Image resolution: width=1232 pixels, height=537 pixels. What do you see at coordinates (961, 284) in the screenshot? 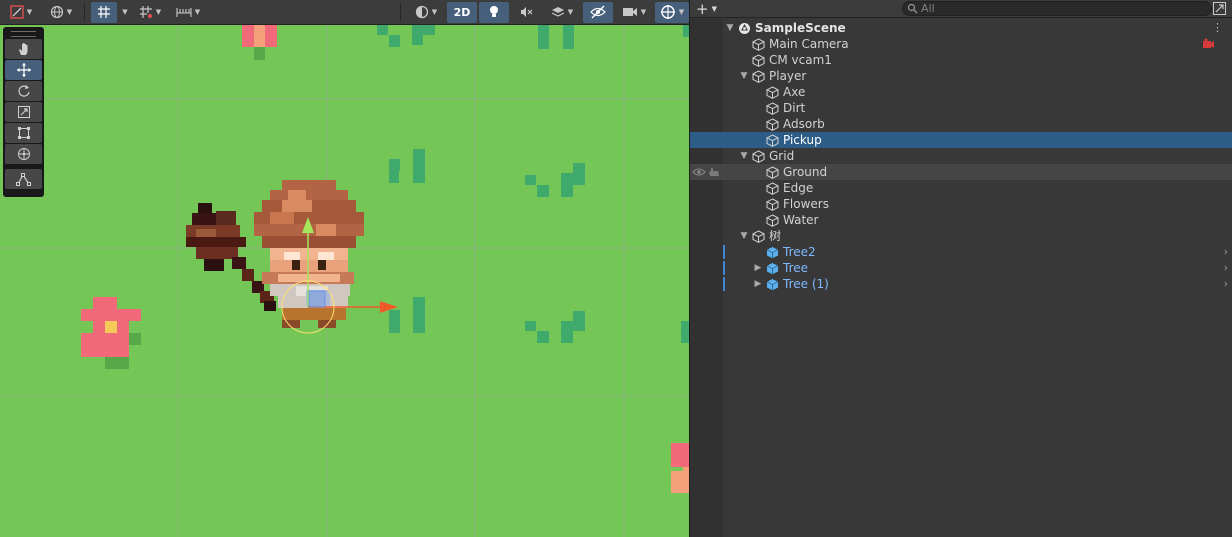
I see `hierarchy-row: ▶ Tree (1) ›` at bounding box center [961, 284].